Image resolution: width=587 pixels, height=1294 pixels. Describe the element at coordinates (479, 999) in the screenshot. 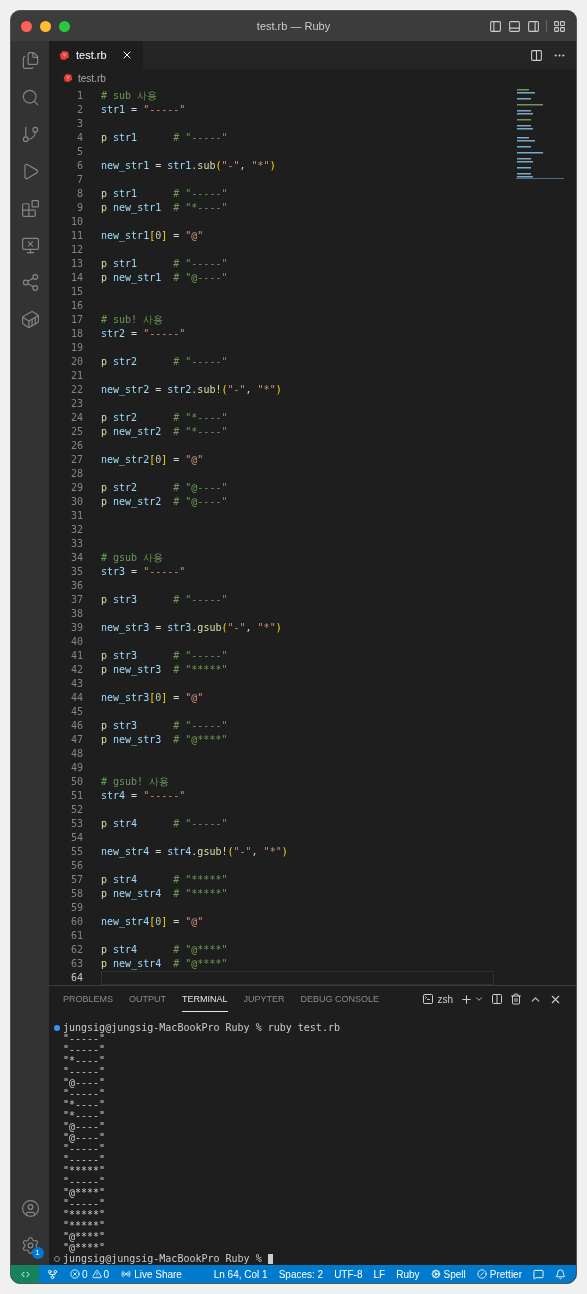

I see `chevron-down-icon` at that location.